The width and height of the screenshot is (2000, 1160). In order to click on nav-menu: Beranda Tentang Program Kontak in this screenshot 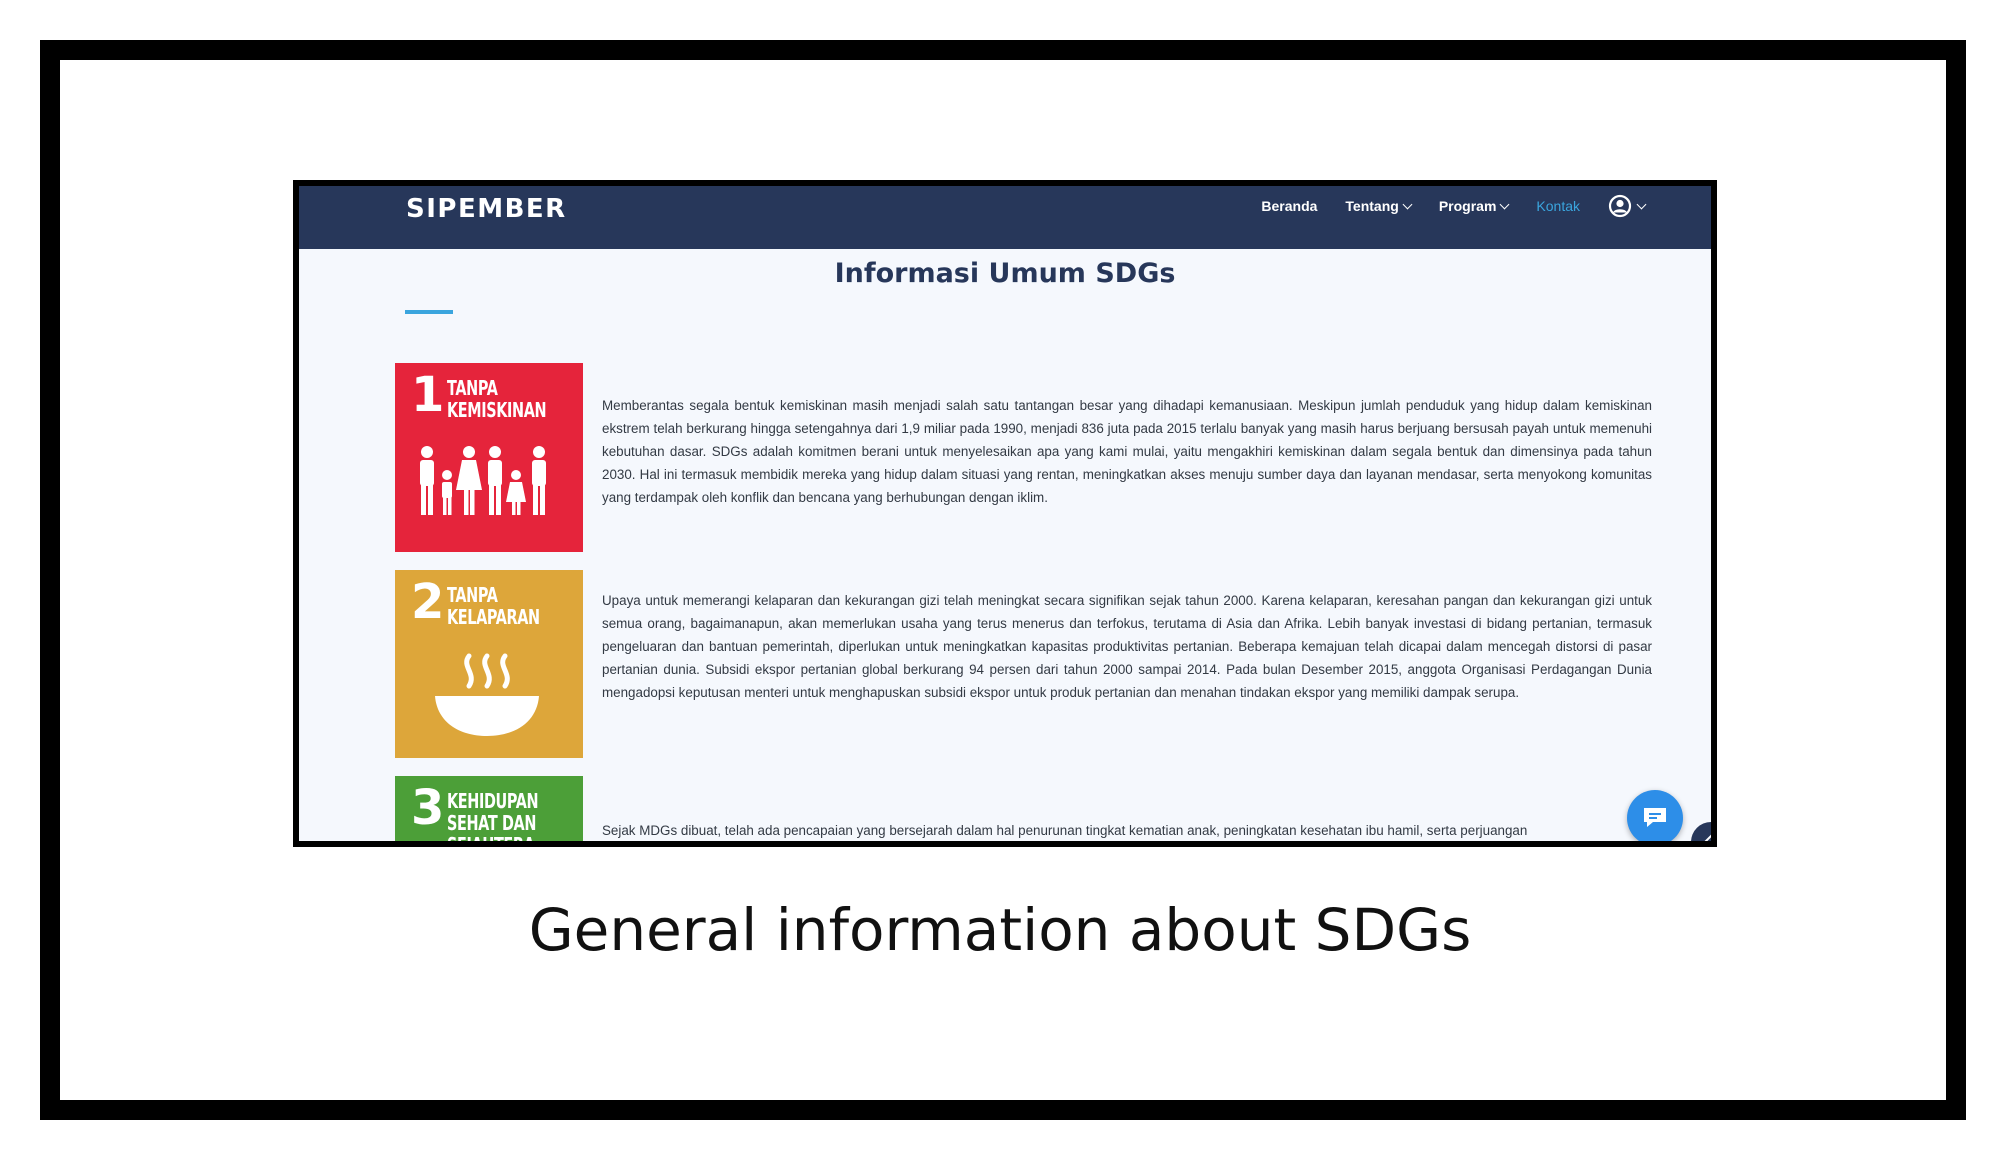, I will do `click(1454, 206)`.